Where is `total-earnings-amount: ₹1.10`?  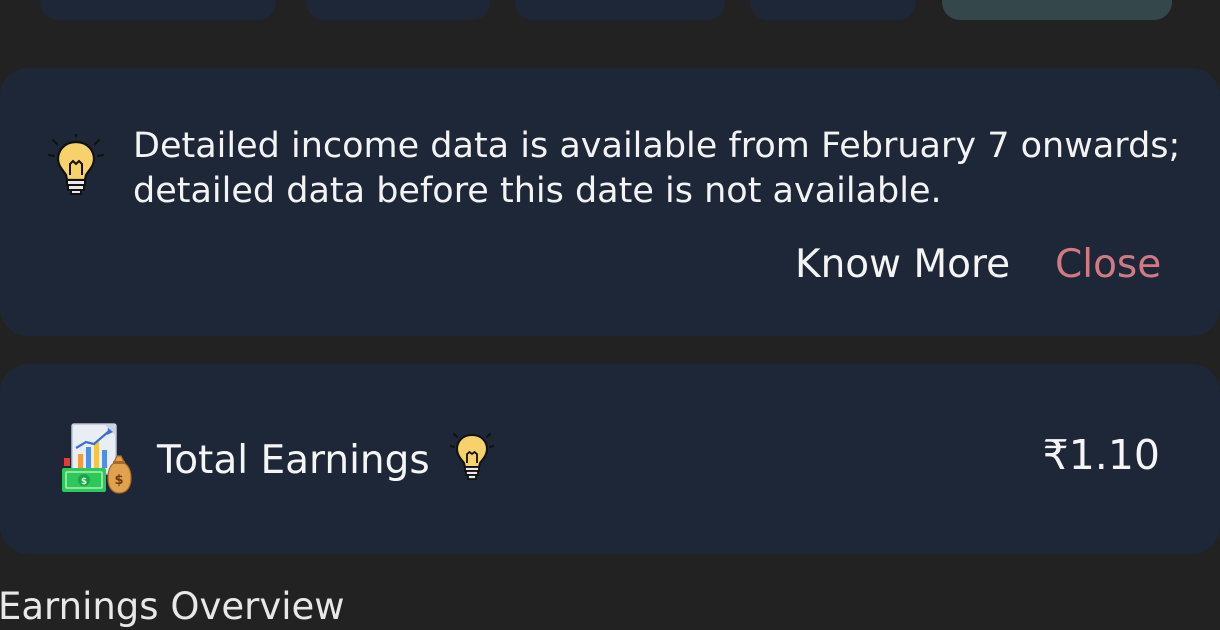 total-earnings-amount: ₹1.10 is located at coordinates (1101, 455).